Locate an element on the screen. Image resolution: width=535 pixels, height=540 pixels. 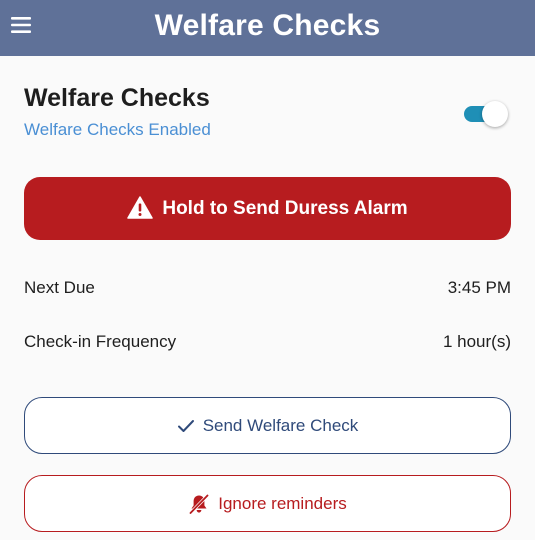
app-bar: Welfare Checks is located at coordinates (267, 28).